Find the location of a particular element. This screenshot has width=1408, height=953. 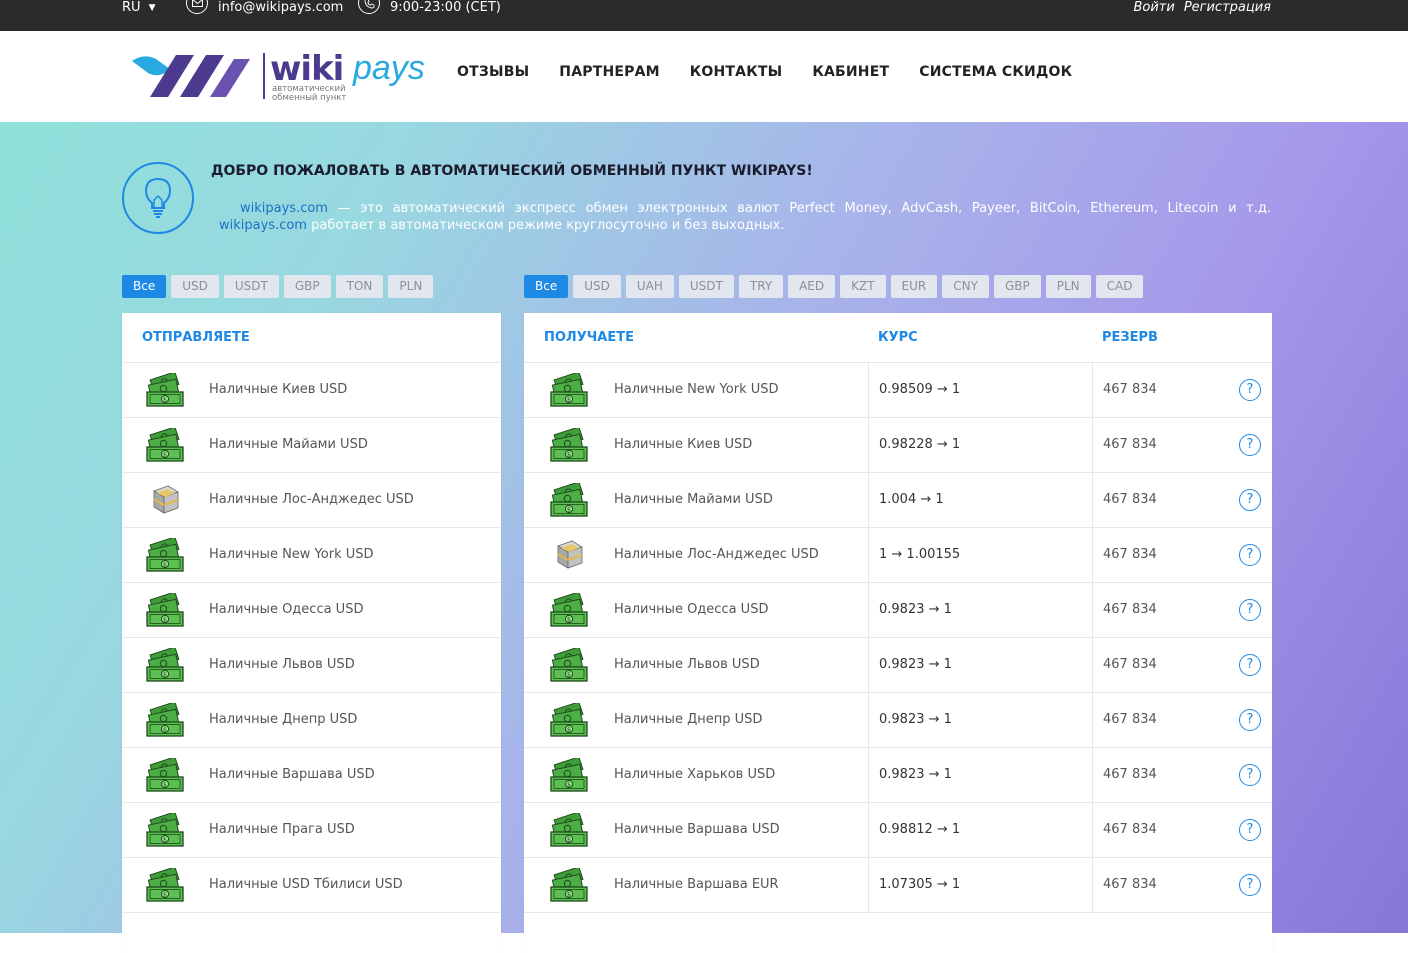

send-row: $ Наличные Львов USD is located at coordinates (311, 665).